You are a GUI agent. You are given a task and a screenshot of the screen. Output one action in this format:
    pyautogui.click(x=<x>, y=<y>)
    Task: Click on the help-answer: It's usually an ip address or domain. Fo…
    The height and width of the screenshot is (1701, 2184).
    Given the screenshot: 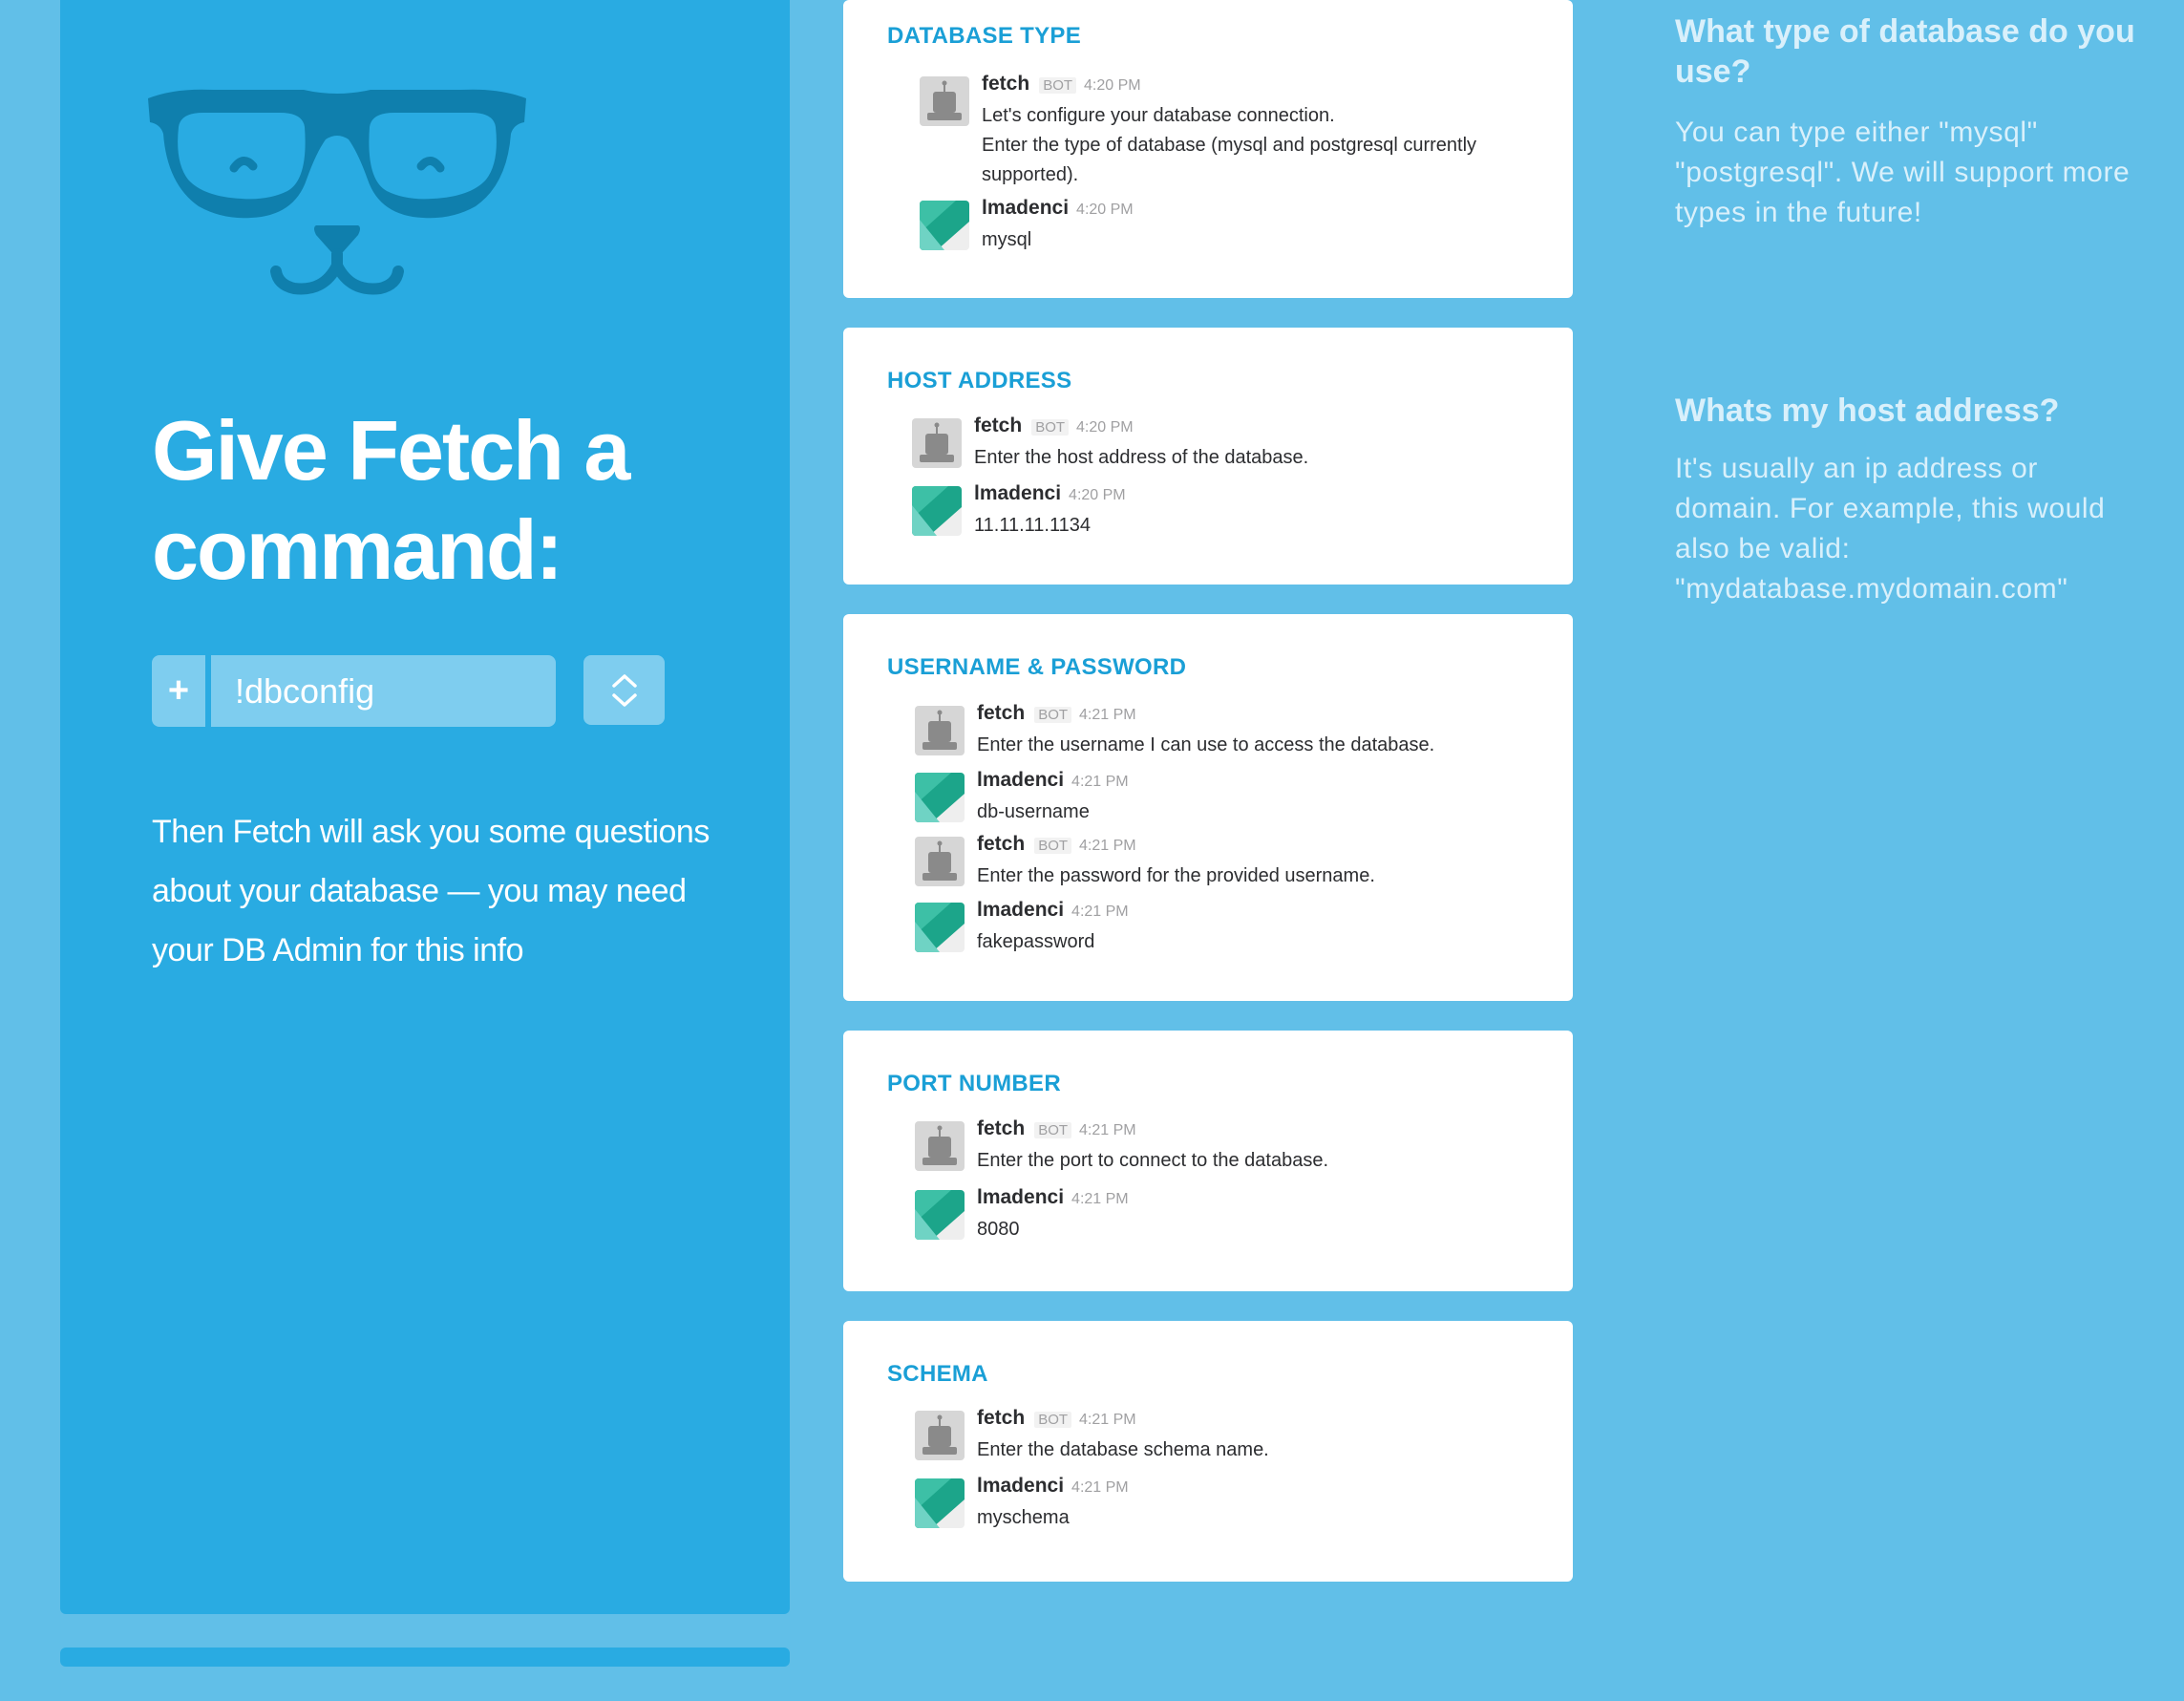 What is the action you would take?
    pyautogui.click(x=1891, y=529)
    